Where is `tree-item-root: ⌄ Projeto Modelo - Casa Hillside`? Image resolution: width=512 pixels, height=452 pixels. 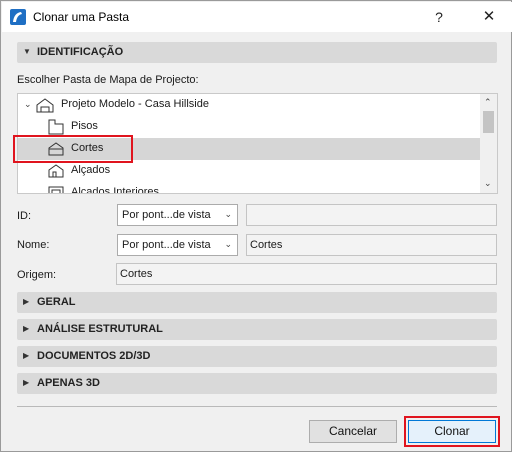 tree-item-root: ⌄ Projeto Modelo - Casa Hillside is located at coordinates (249, 105).